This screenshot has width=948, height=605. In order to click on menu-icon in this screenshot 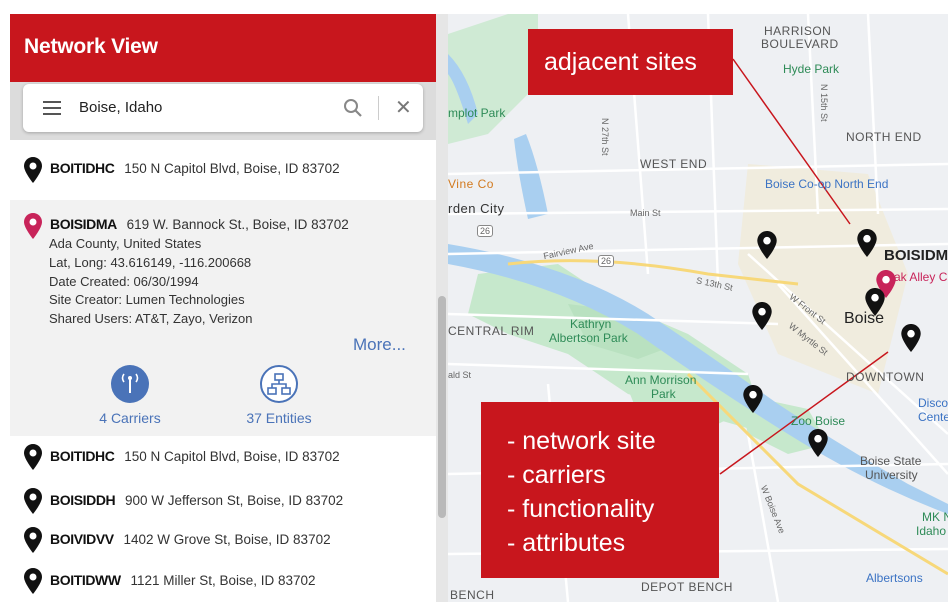, I will do `click(52, 108)`.